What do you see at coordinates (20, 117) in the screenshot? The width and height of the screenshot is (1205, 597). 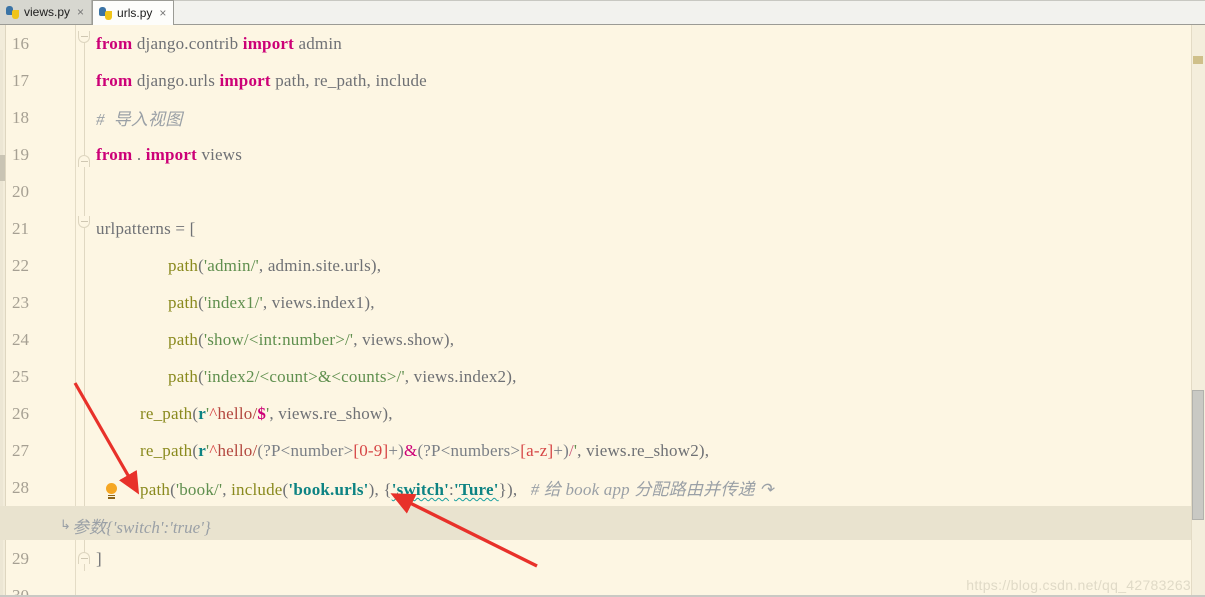 I see `line-number: 18` at bounding box center [20, 117].